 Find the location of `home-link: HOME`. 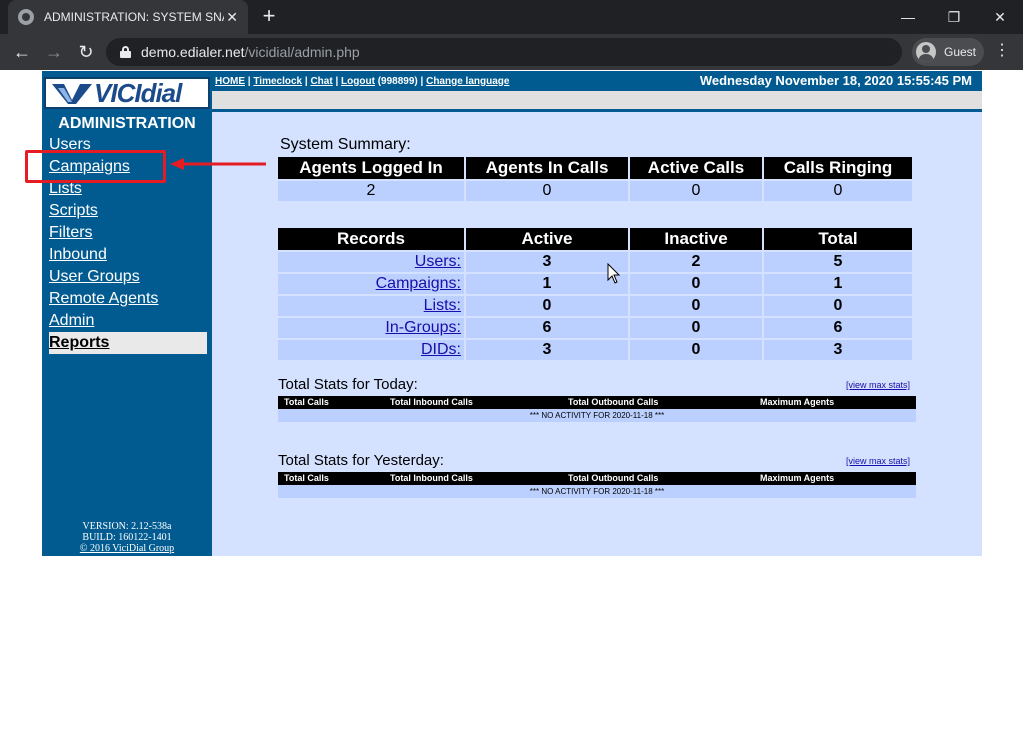

home-link: HOME is located at coordinates (230, 81).